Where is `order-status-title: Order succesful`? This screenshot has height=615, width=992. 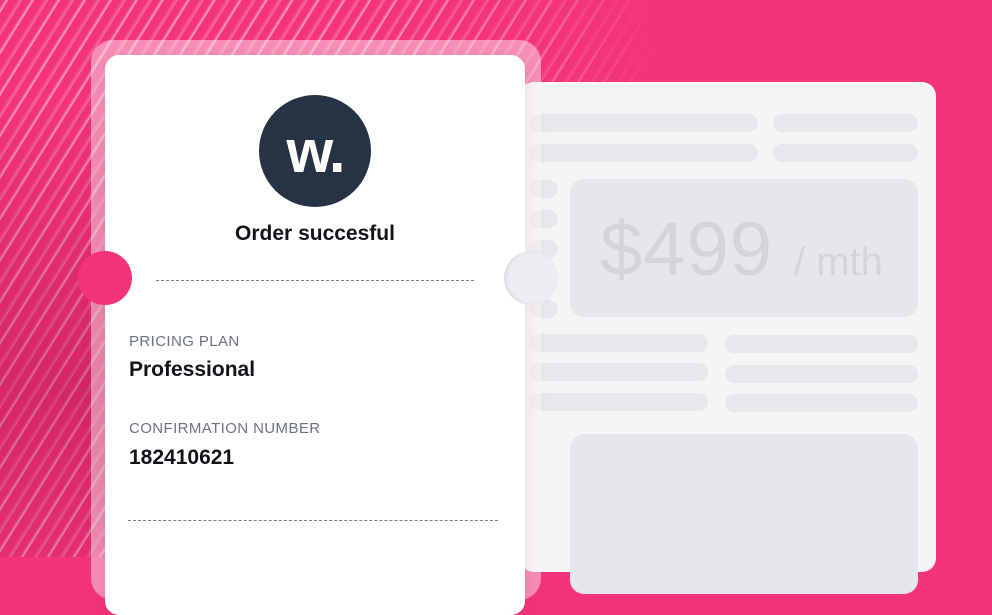
order-status-title: Order succesful is located at coordinates (315, 233).